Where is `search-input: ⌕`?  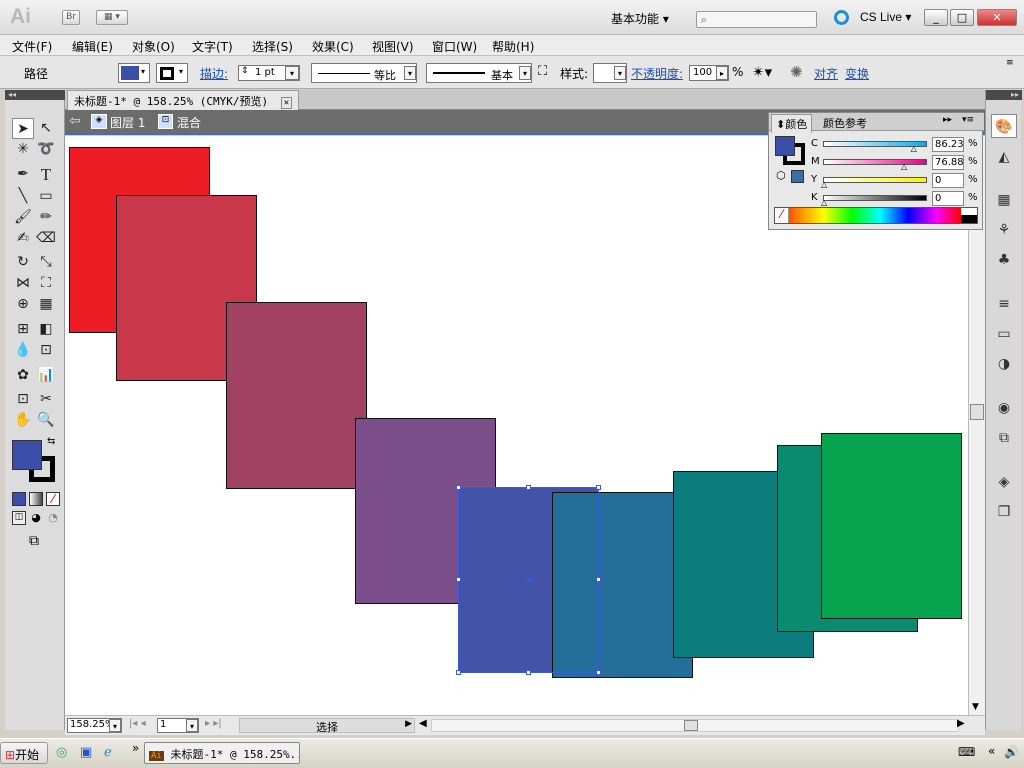 search-input: ⌕ is located at coordinates (756, 19).